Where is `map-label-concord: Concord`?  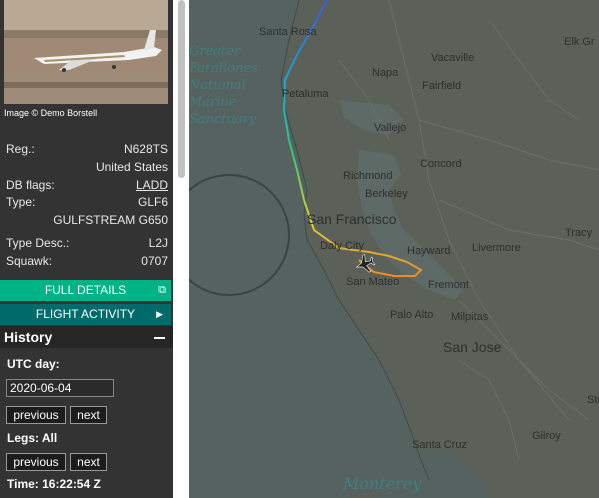
map-label-concord: Concord is located at coordinates (441, 164).